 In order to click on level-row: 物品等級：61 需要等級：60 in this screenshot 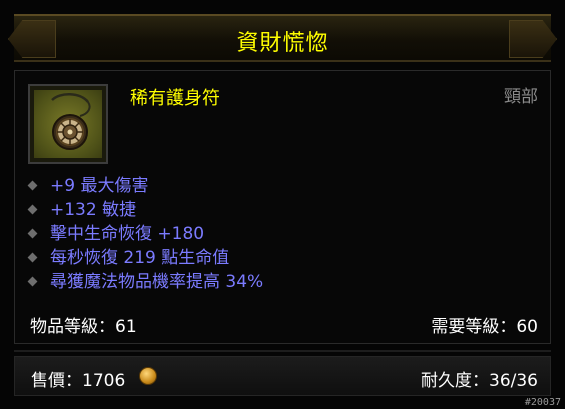, I will do `click(284, 324)`.